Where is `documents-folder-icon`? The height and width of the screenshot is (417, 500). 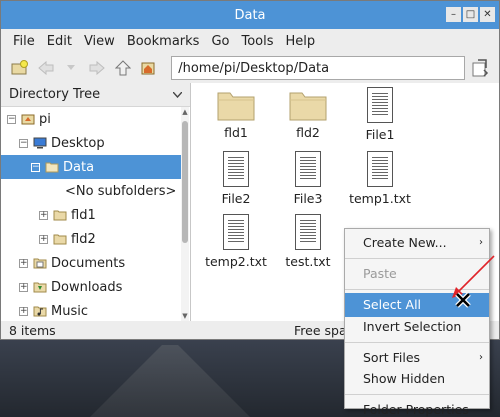
documents-folder-icon is located at coordinates (40, 263).